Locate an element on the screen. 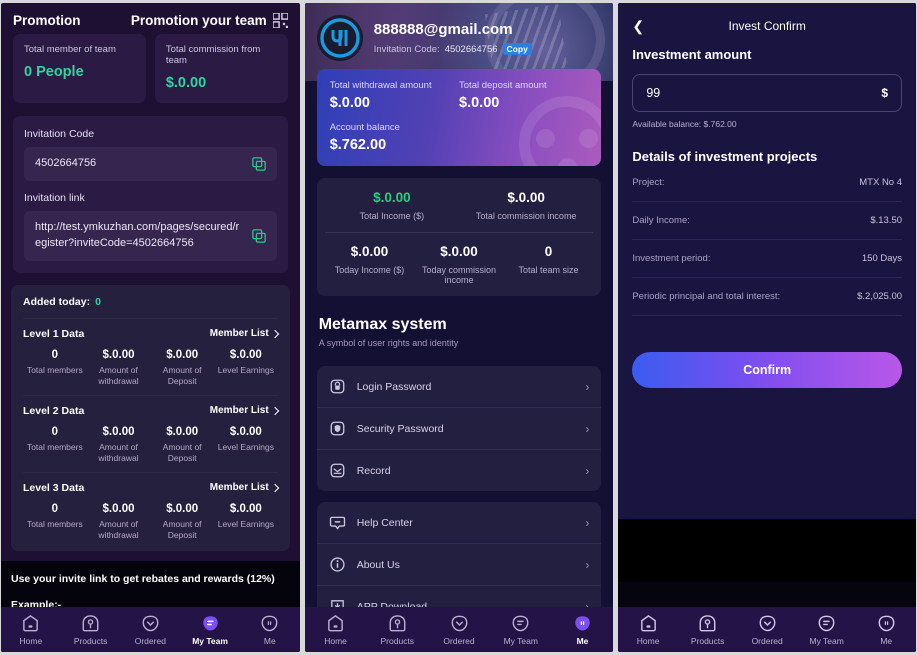  menu-item-about-us: About Us › is located at coordinates (459, 564).